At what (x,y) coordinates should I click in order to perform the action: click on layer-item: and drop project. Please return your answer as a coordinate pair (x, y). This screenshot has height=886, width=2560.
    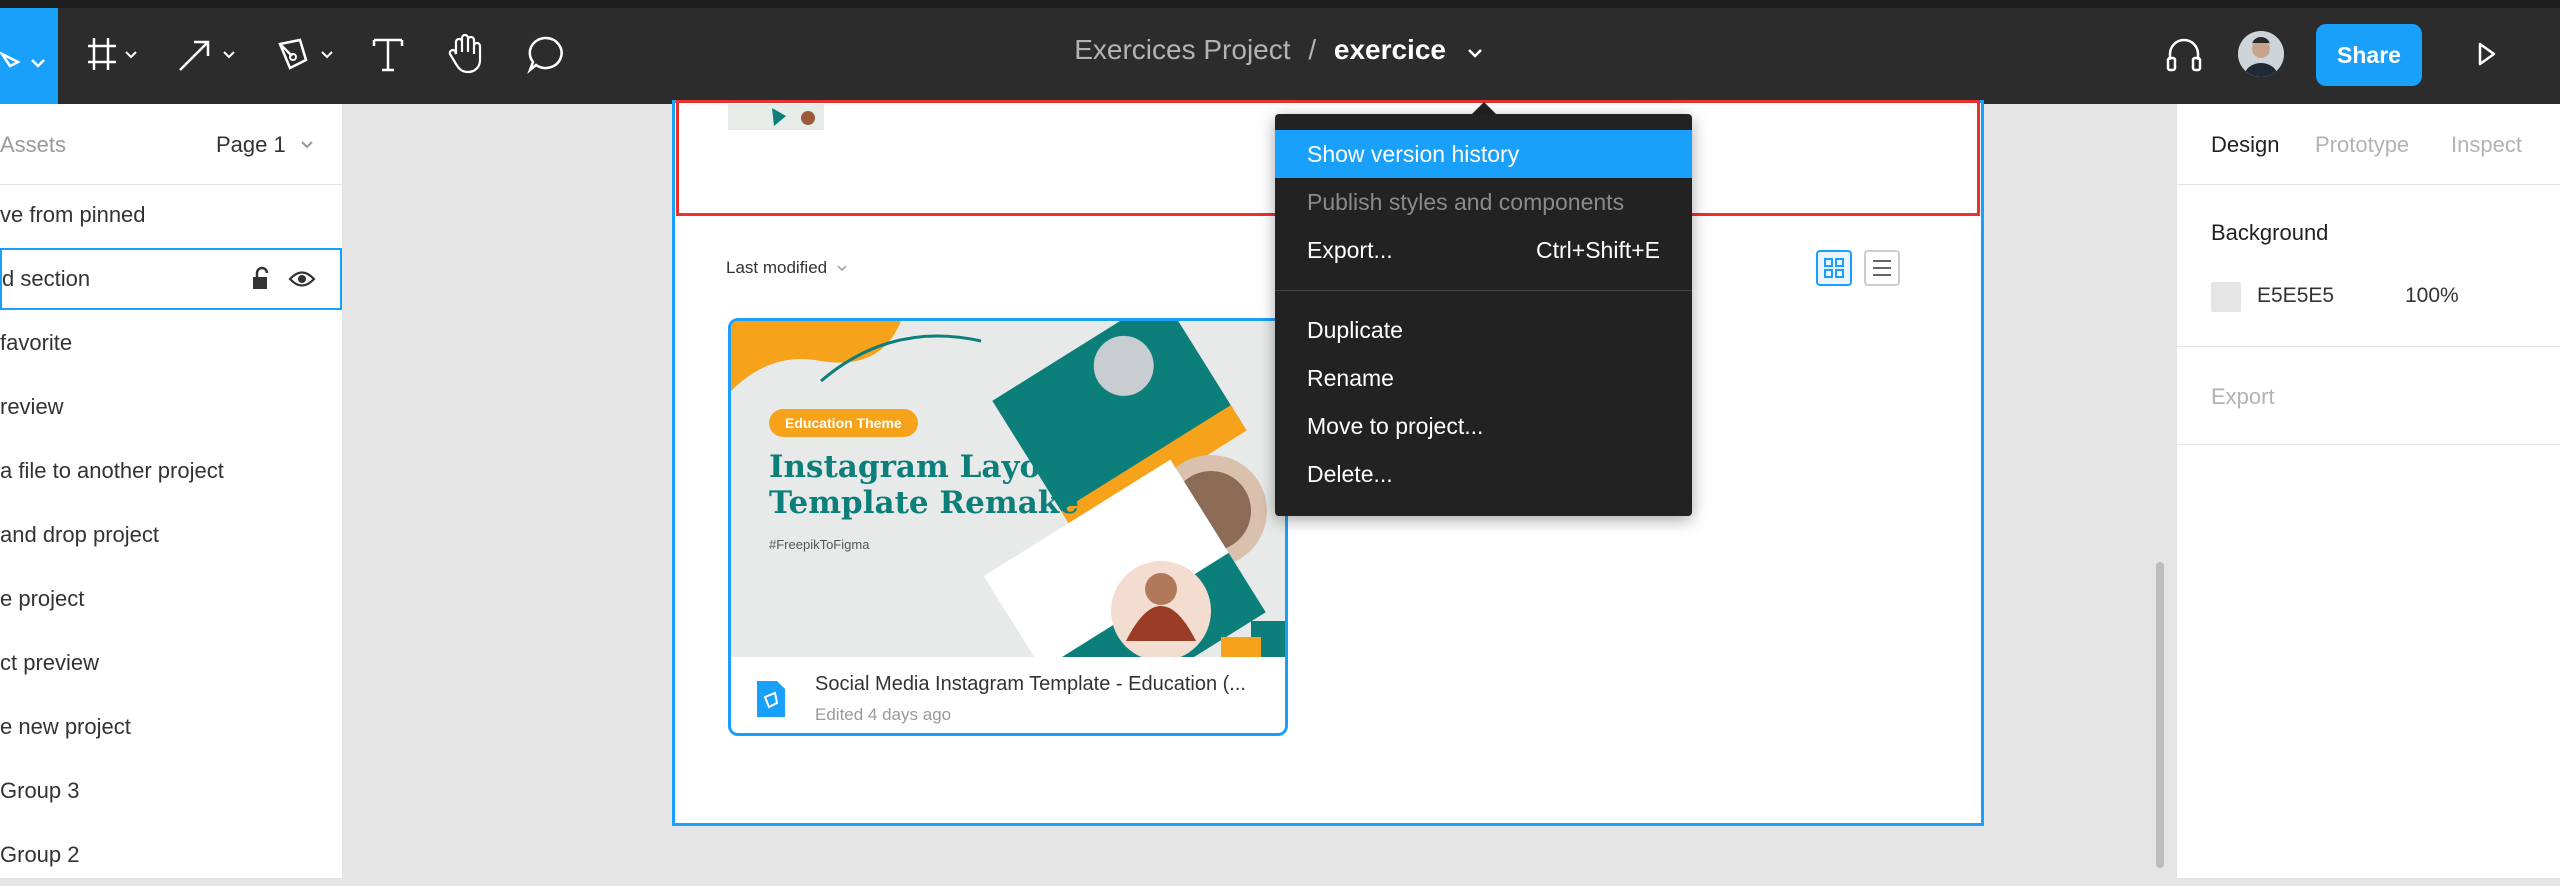
    Looking at the image, I should click on (171, 535).